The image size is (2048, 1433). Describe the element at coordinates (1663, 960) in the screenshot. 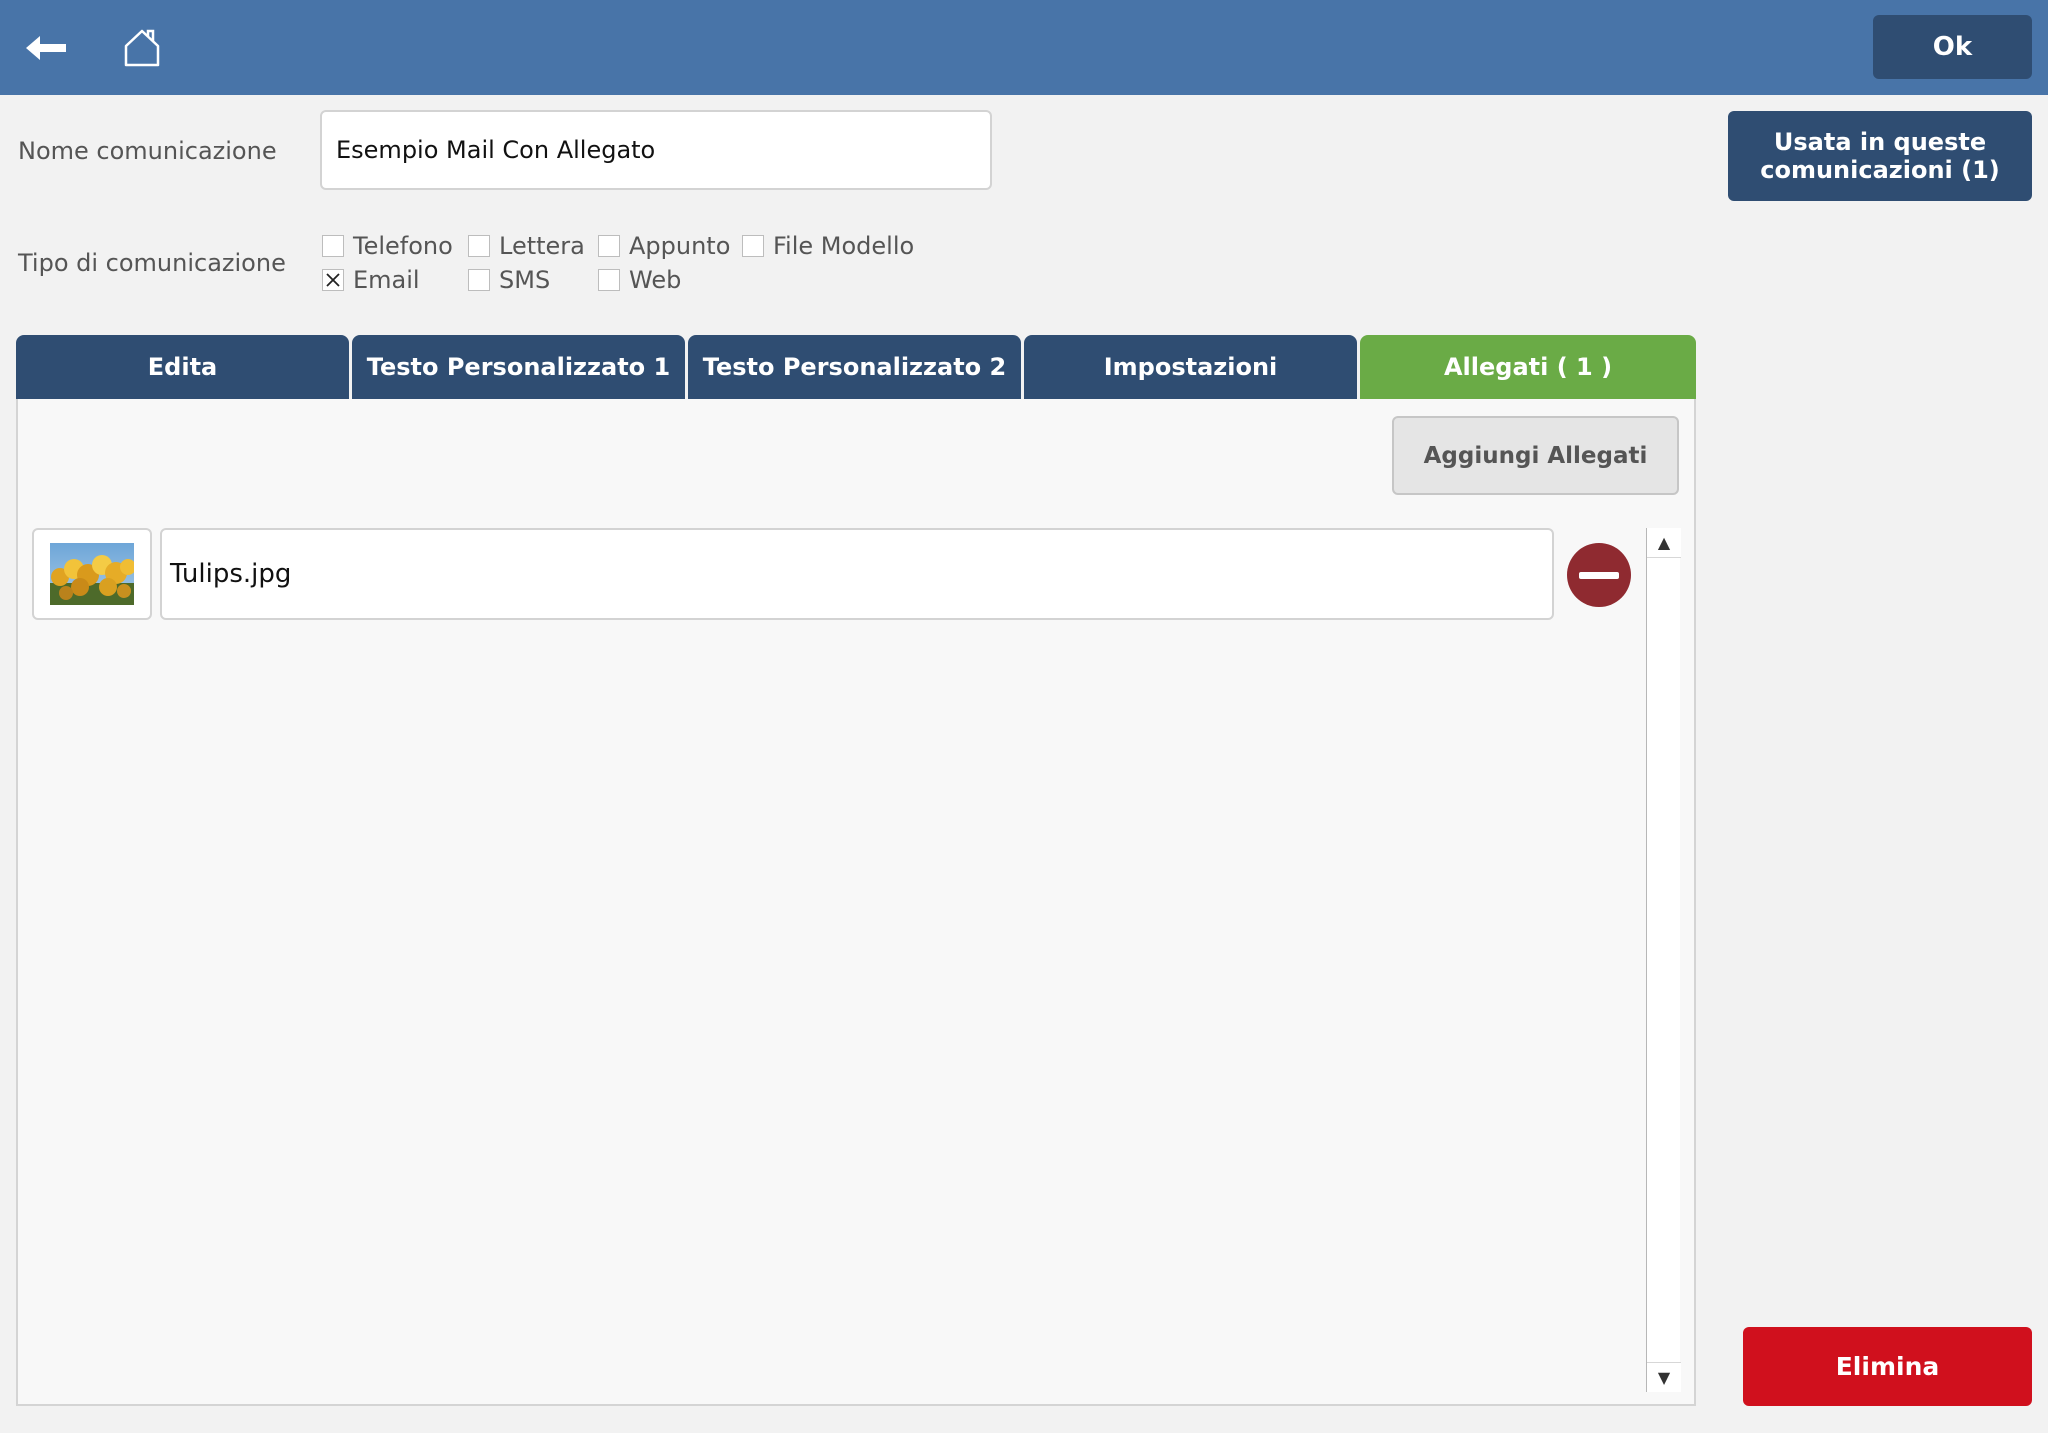

I see `scrollbar: ▲ ▼` at that location.